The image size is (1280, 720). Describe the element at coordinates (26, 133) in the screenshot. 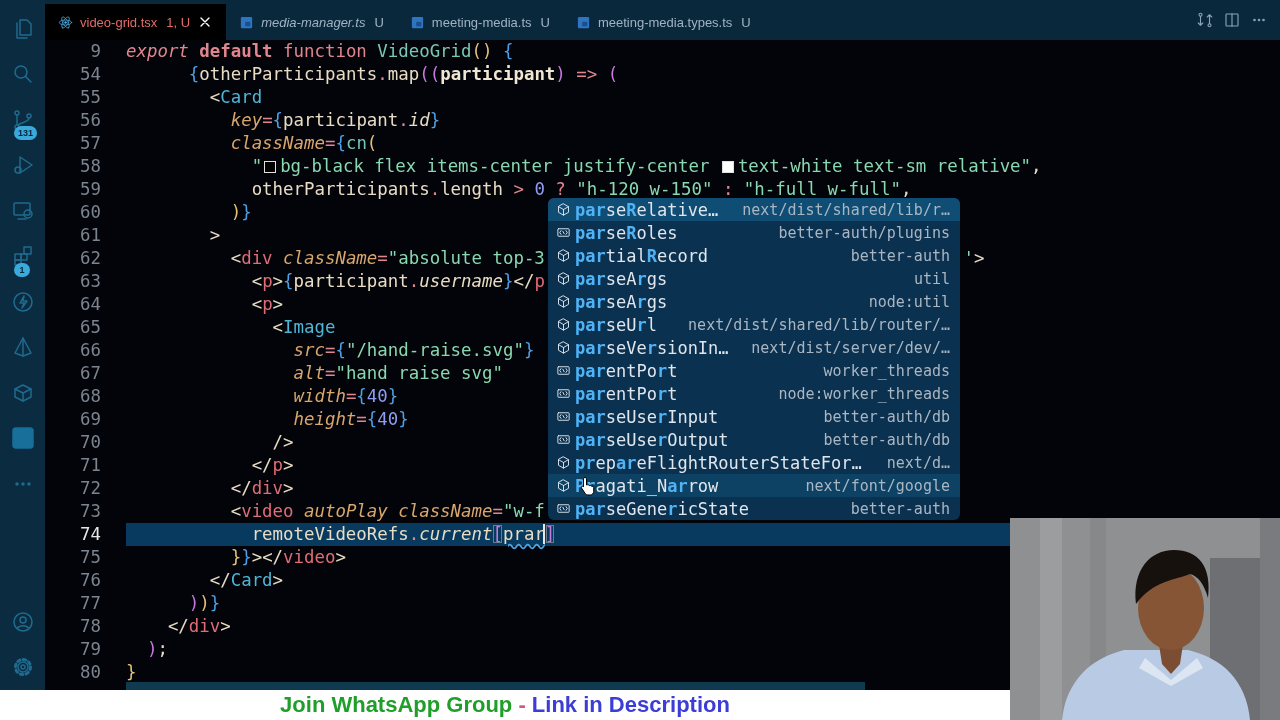

I see `badge: 131` at that location.